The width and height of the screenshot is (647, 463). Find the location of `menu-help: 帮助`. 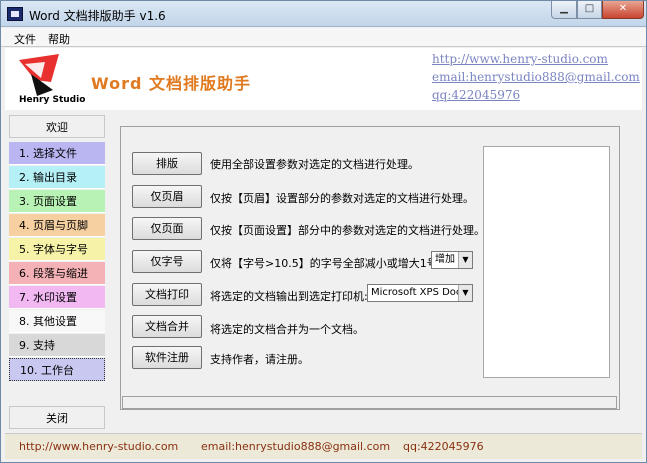

menu-help: 帮助 is located at coordinates (59, 39).